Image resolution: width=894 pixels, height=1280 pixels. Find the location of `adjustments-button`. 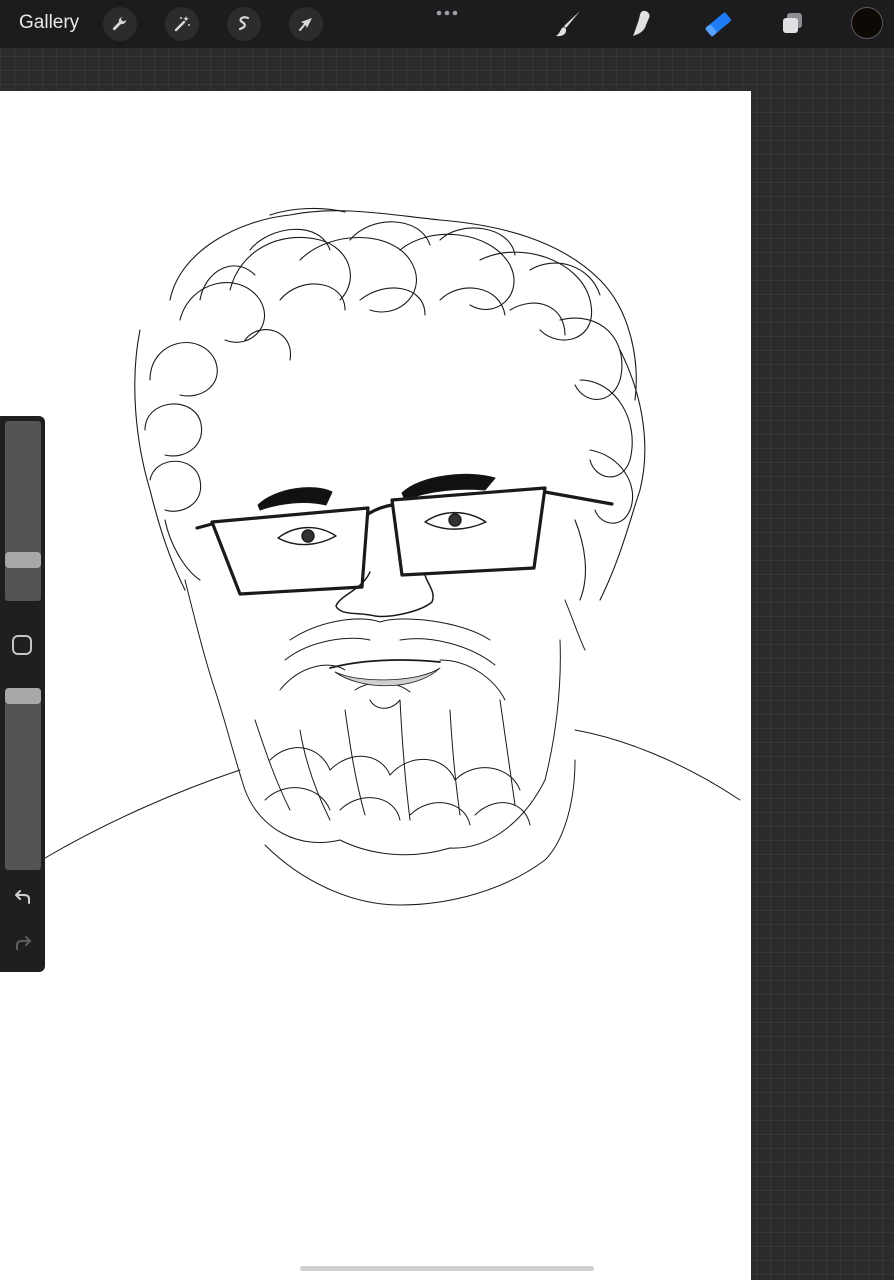

adjustments-button is located at coordinates (182, 24).